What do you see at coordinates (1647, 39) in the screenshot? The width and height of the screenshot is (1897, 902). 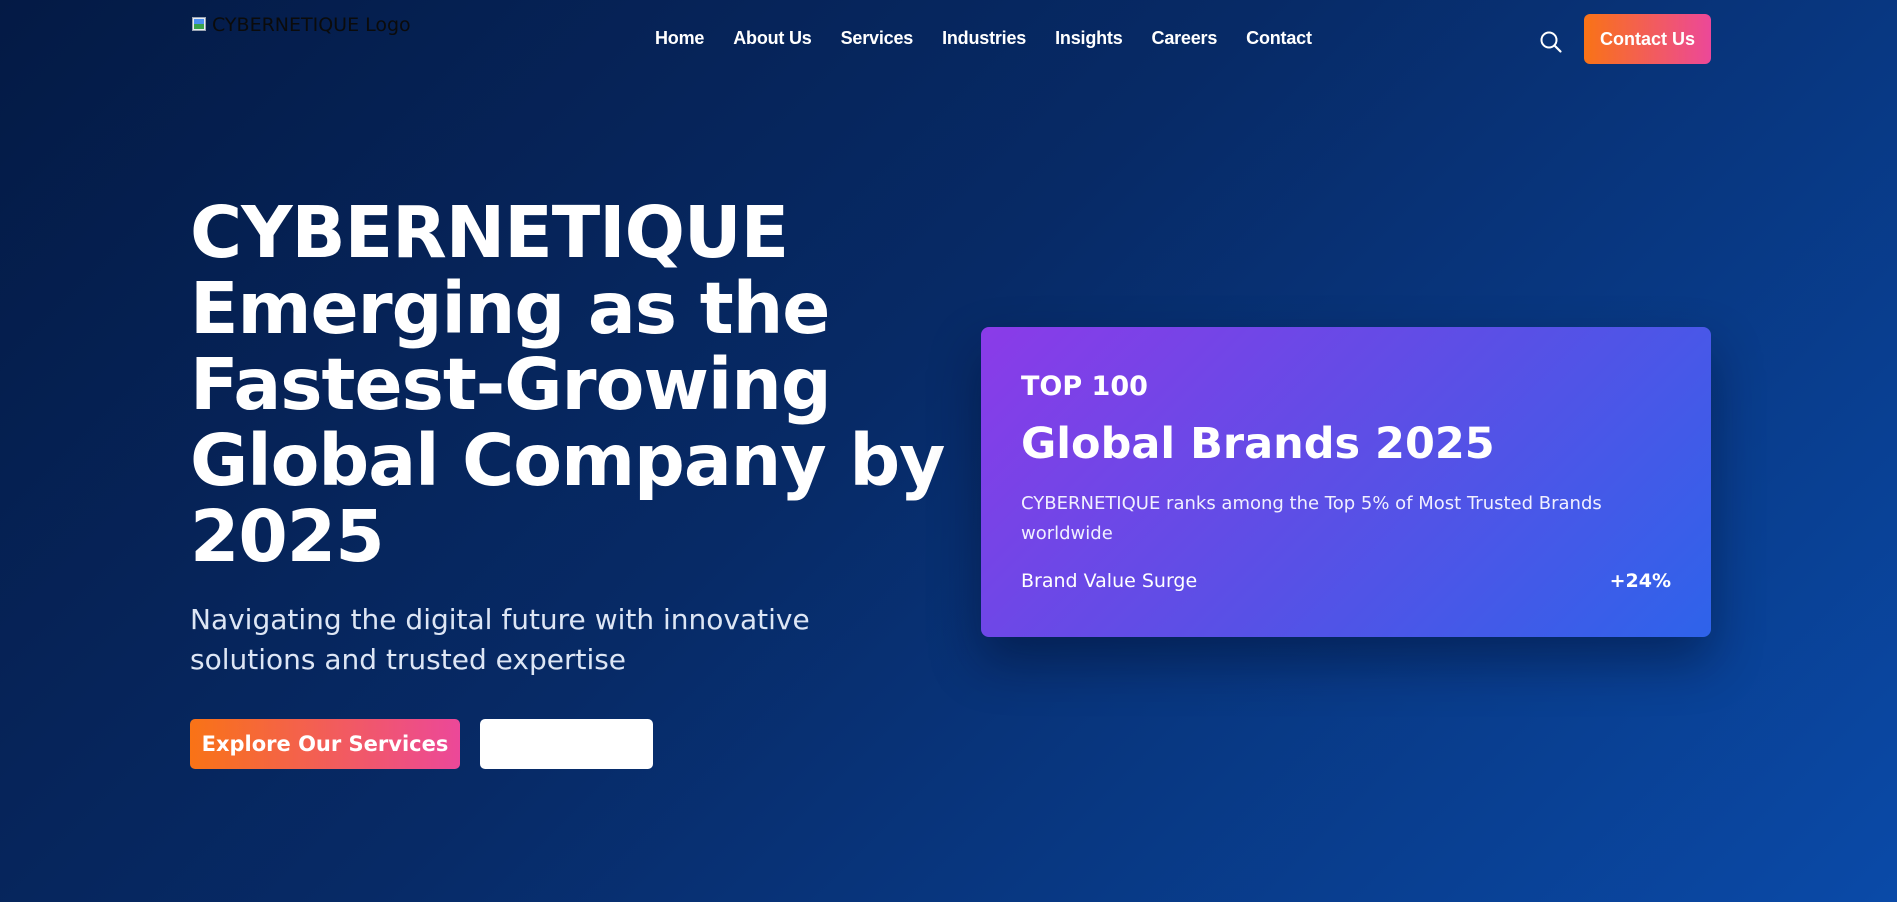 I see `contact-us-button: Contact Us` at bounding box center [1647, 39].